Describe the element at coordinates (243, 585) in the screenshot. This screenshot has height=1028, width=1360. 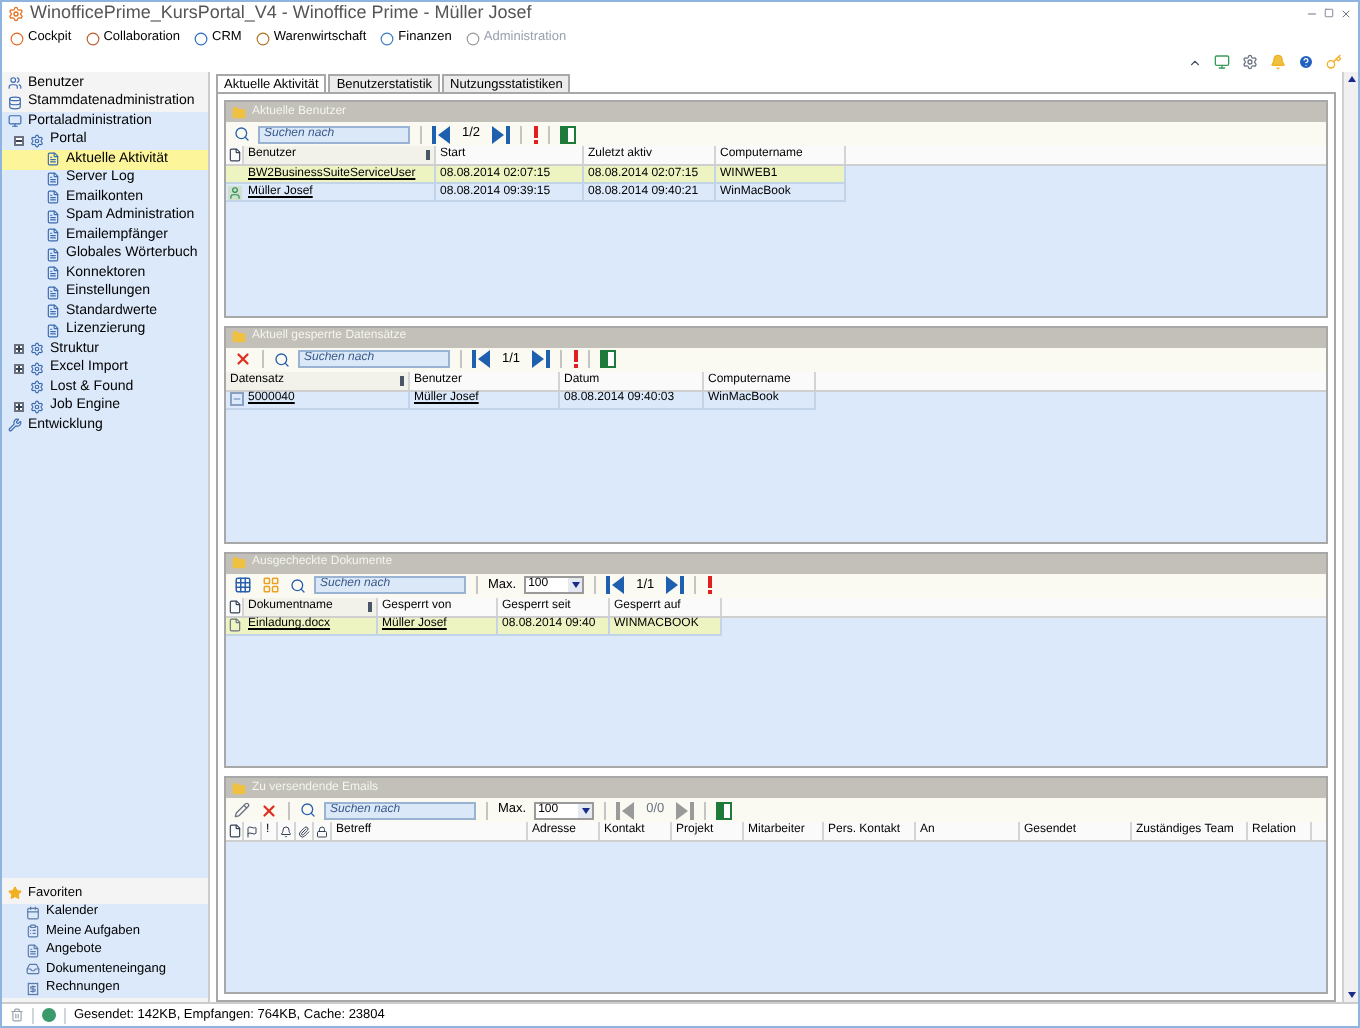
I see `grid-icon` at that location.